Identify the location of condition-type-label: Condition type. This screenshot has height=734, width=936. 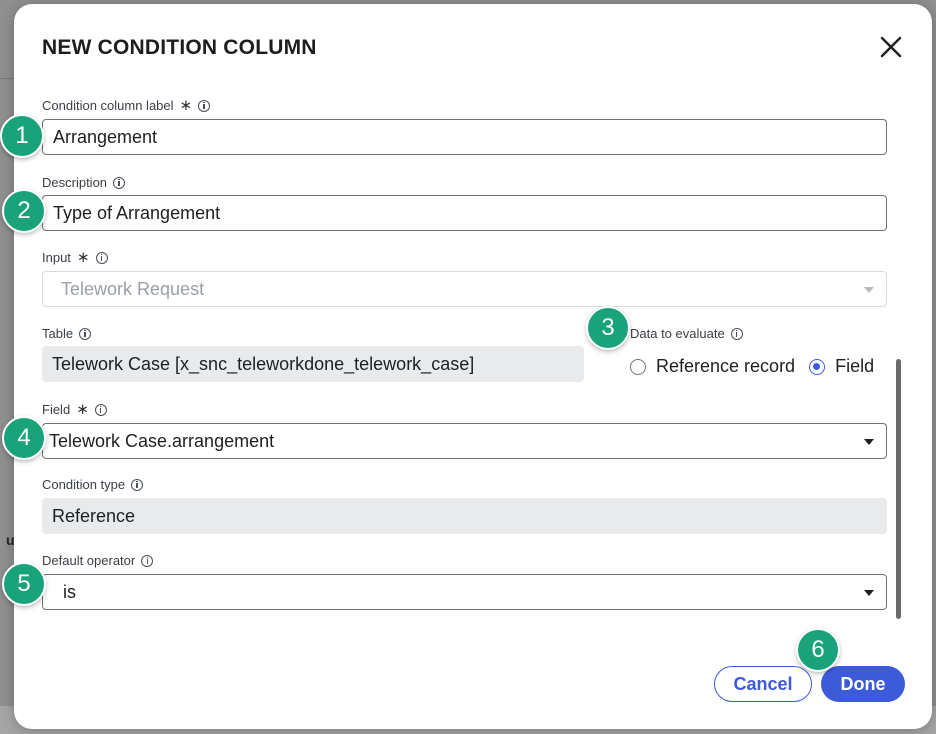
(93, 484).